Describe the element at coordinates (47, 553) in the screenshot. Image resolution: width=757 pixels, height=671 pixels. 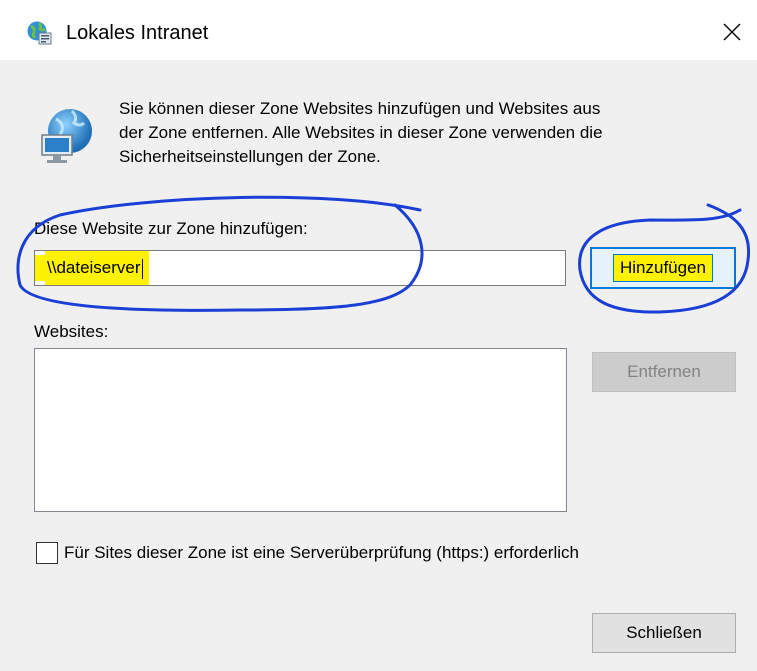
I see `server-verification-checkbox` at that location.